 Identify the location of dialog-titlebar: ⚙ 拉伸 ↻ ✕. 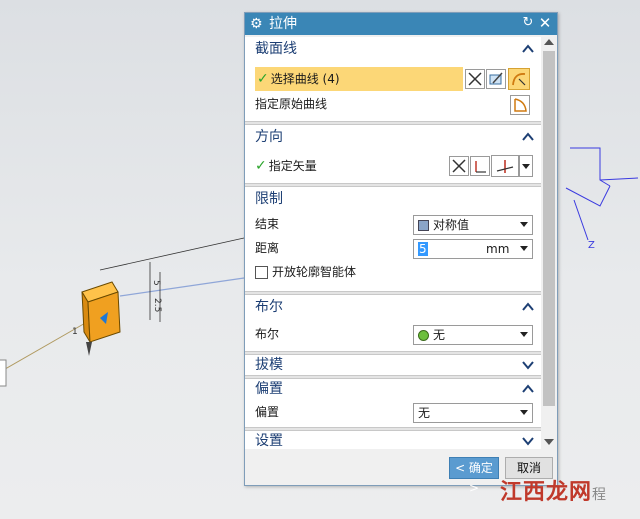
(401, 24).